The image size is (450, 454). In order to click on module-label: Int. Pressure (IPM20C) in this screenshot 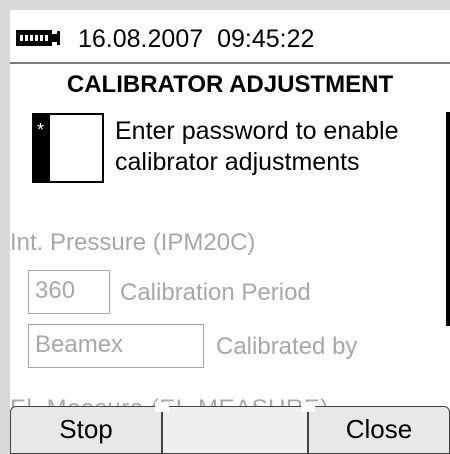, I will do `click(133, 242)`.